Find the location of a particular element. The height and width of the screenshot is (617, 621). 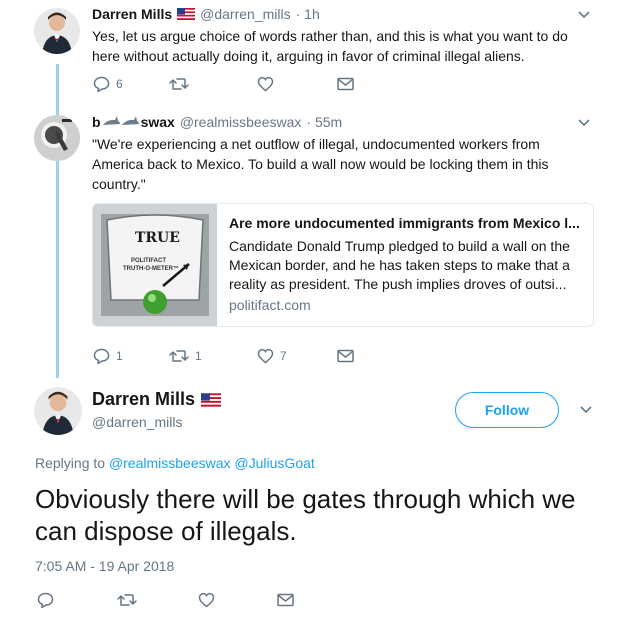

reply-button: 1 is located at coordinates (131, 356).